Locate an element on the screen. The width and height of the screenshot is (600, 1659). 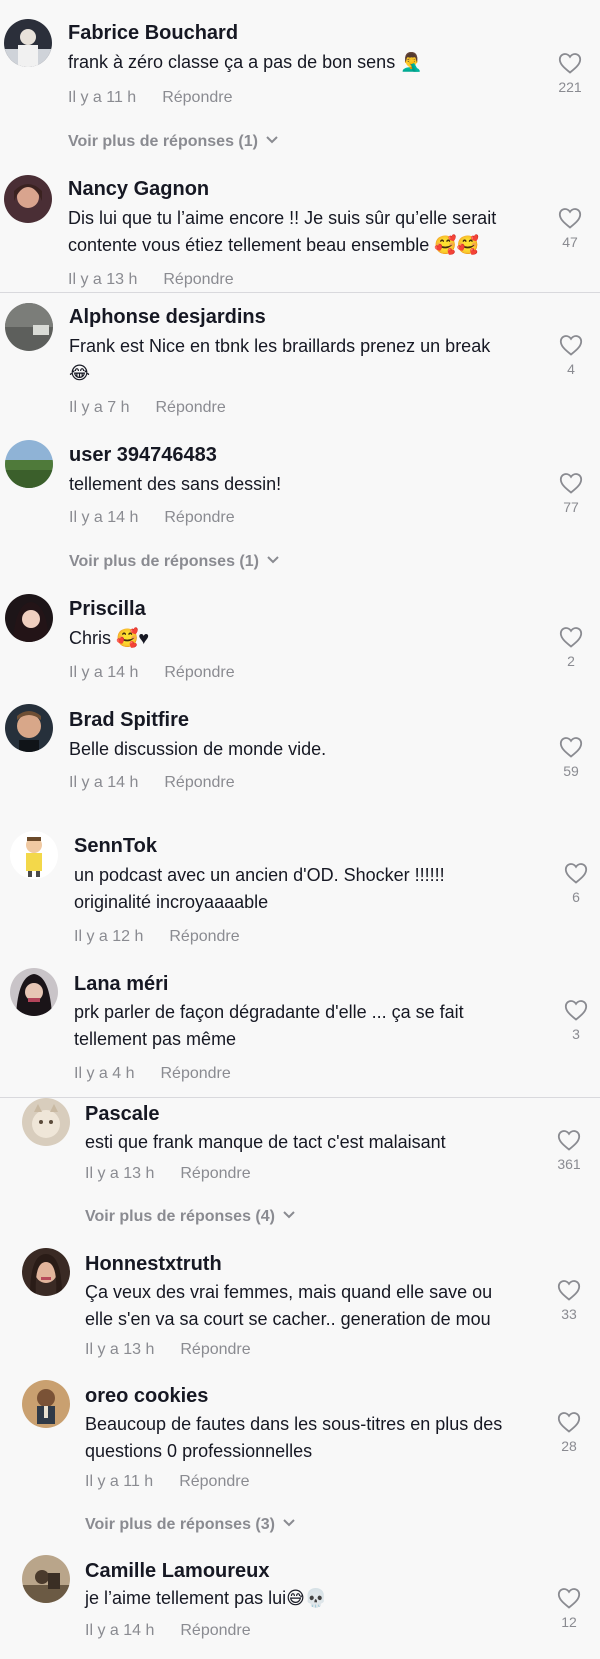
like-button: 2 is located at coordinates (571, 647).